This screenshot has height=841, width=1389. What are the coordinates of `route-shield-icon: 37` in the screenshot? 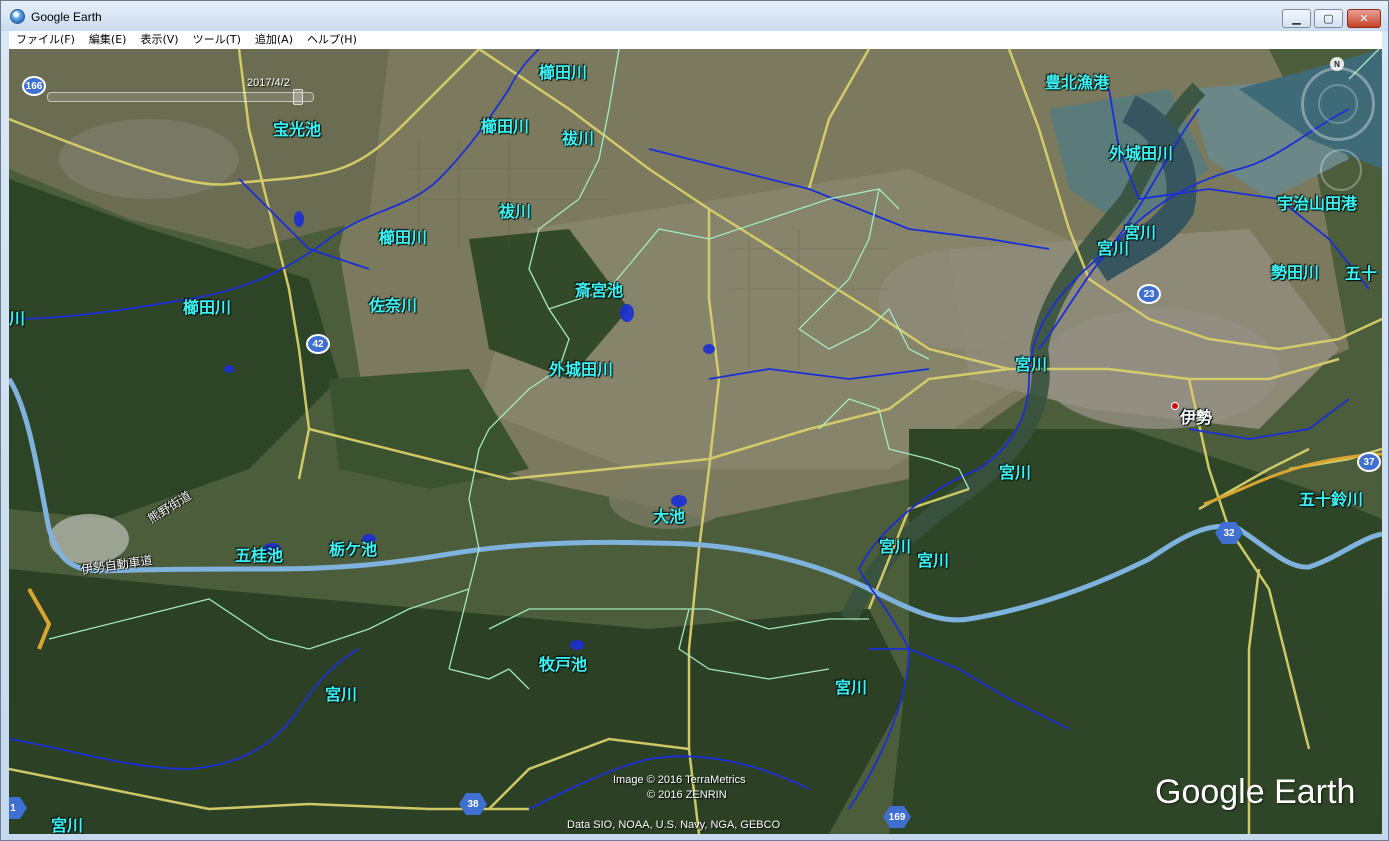 It's located at (1369, 462).